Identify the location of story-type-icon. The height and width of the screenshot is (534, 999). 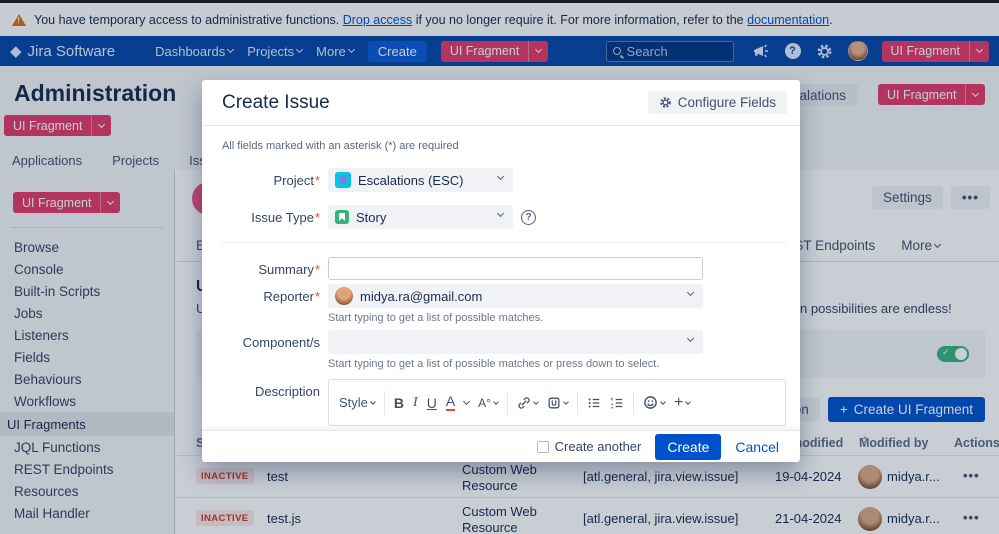
(342, 217).